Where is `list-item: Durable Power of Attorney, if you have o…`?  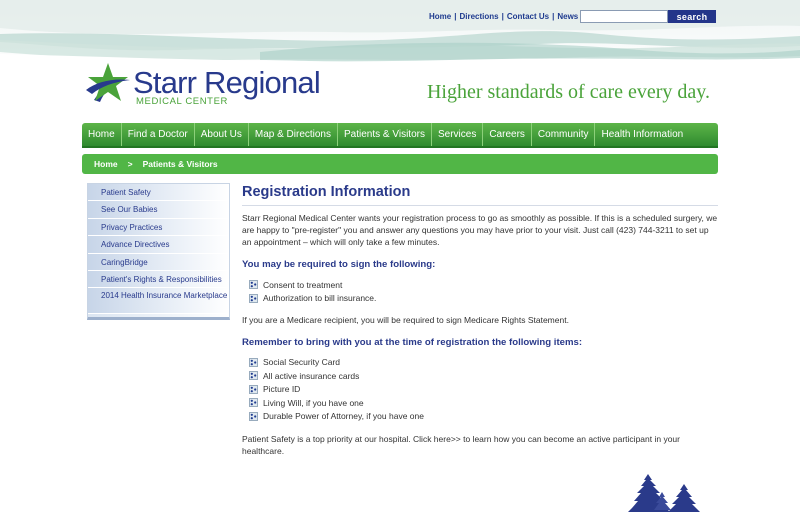 list-item: Durable Power of Attorney, if you have o… is located at coordinates (483, 415).